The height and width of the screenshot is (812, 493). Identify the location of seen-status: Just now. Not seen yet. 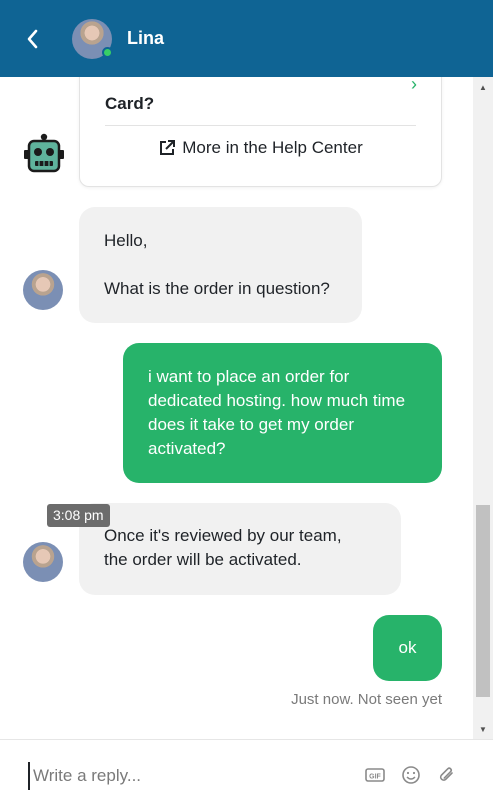
(366, 699).